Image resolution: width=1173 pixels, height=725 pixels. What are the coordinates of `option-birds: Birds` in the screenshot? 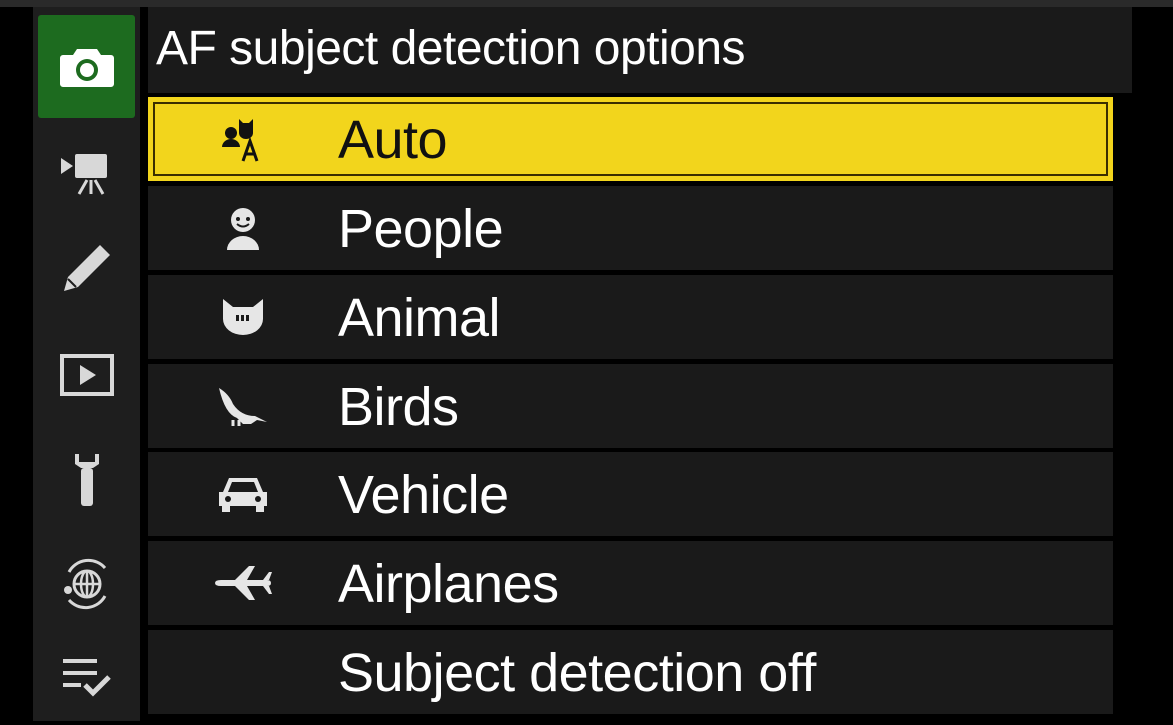 It's located at (630, 406).